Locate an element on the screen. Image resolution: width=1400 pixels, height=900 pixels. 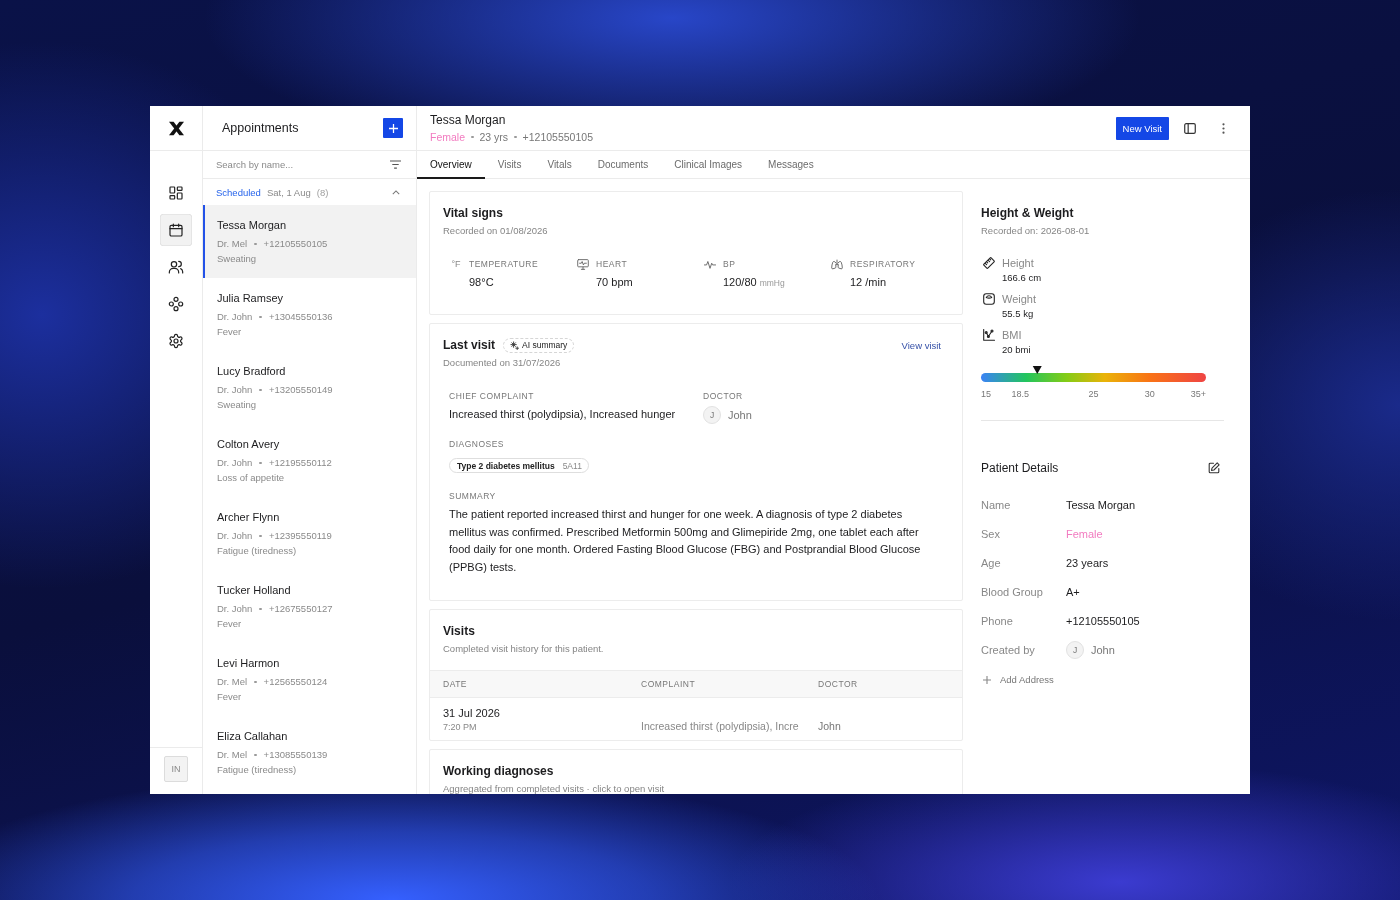
detail-label: Age is located at coordinates (991, 562).